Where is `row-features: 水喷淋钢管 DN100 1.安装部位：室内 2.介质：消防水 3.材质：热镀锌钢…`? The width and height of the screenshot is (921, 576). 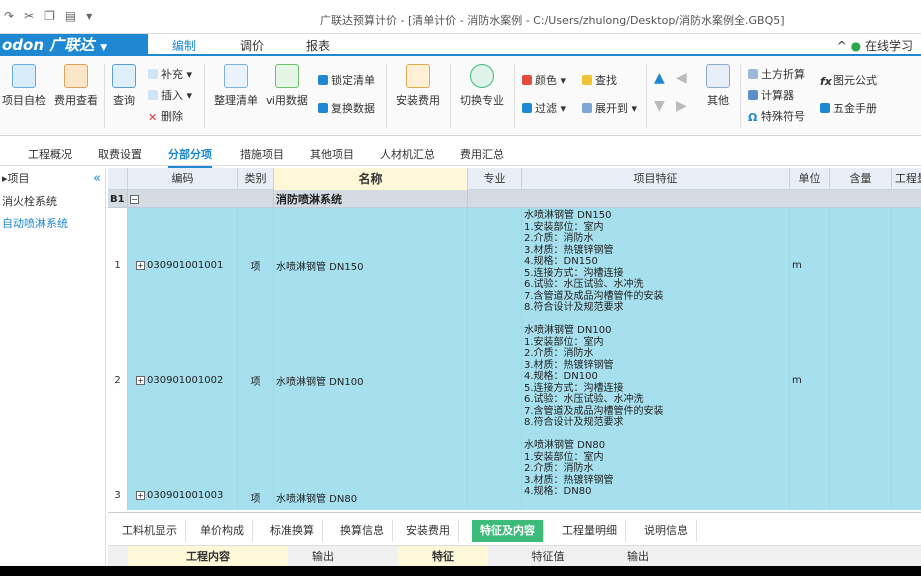
row-features: 水喷淋钢管 DN100 1.安装部位：室内 2.介质：消防水 3.材质：热镀锌钢… is located at coordinates (656, 380).